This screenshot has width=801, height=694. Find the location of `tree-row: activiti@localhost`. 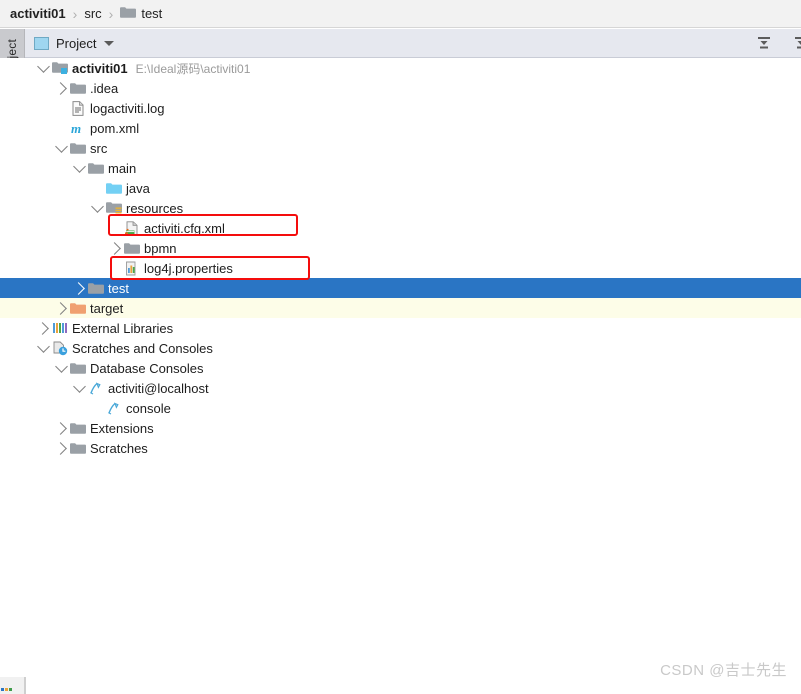

tree-row: activiti@localhost is located at coordinates (400, 388).